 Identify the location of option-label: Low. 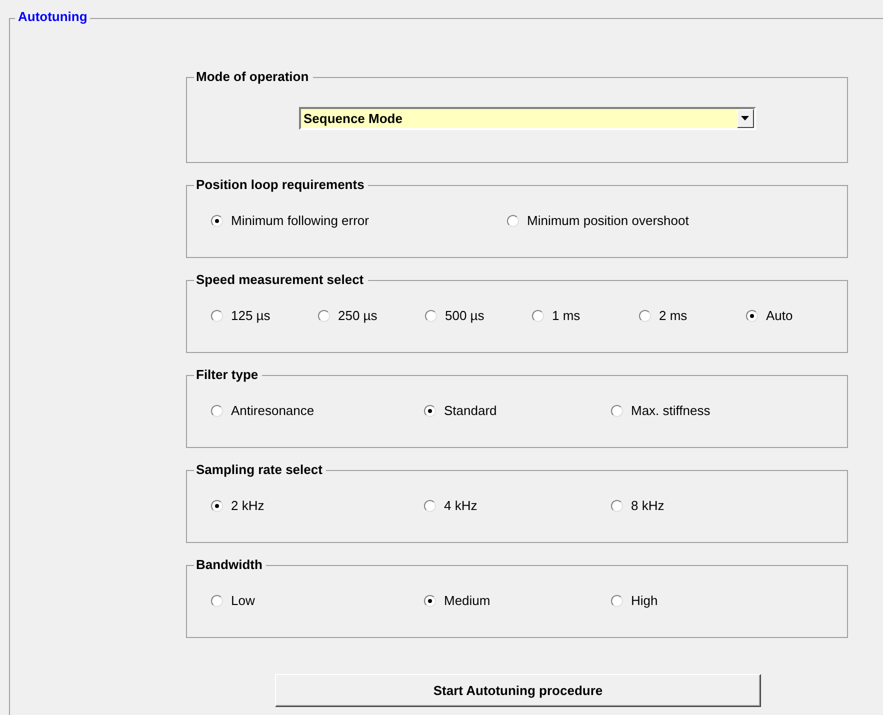
(243, 600).